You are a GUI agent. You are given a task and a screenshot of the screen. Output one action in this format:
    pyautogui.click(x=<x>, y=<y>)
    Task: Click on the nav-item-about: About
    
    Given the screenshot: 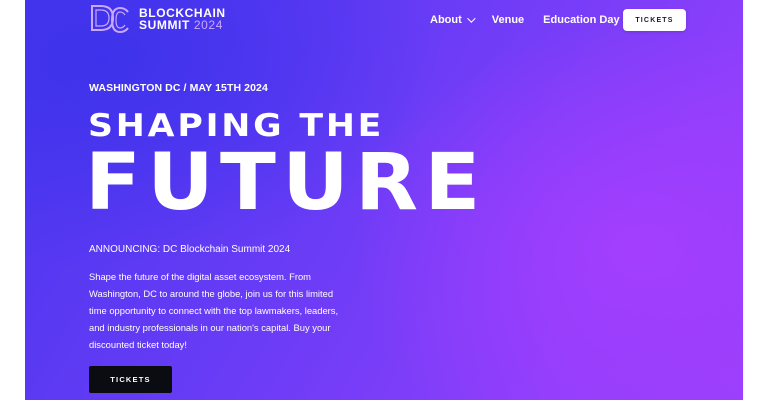 What is the action you would take?
    pyautogui.click(x=453, y=20)
    